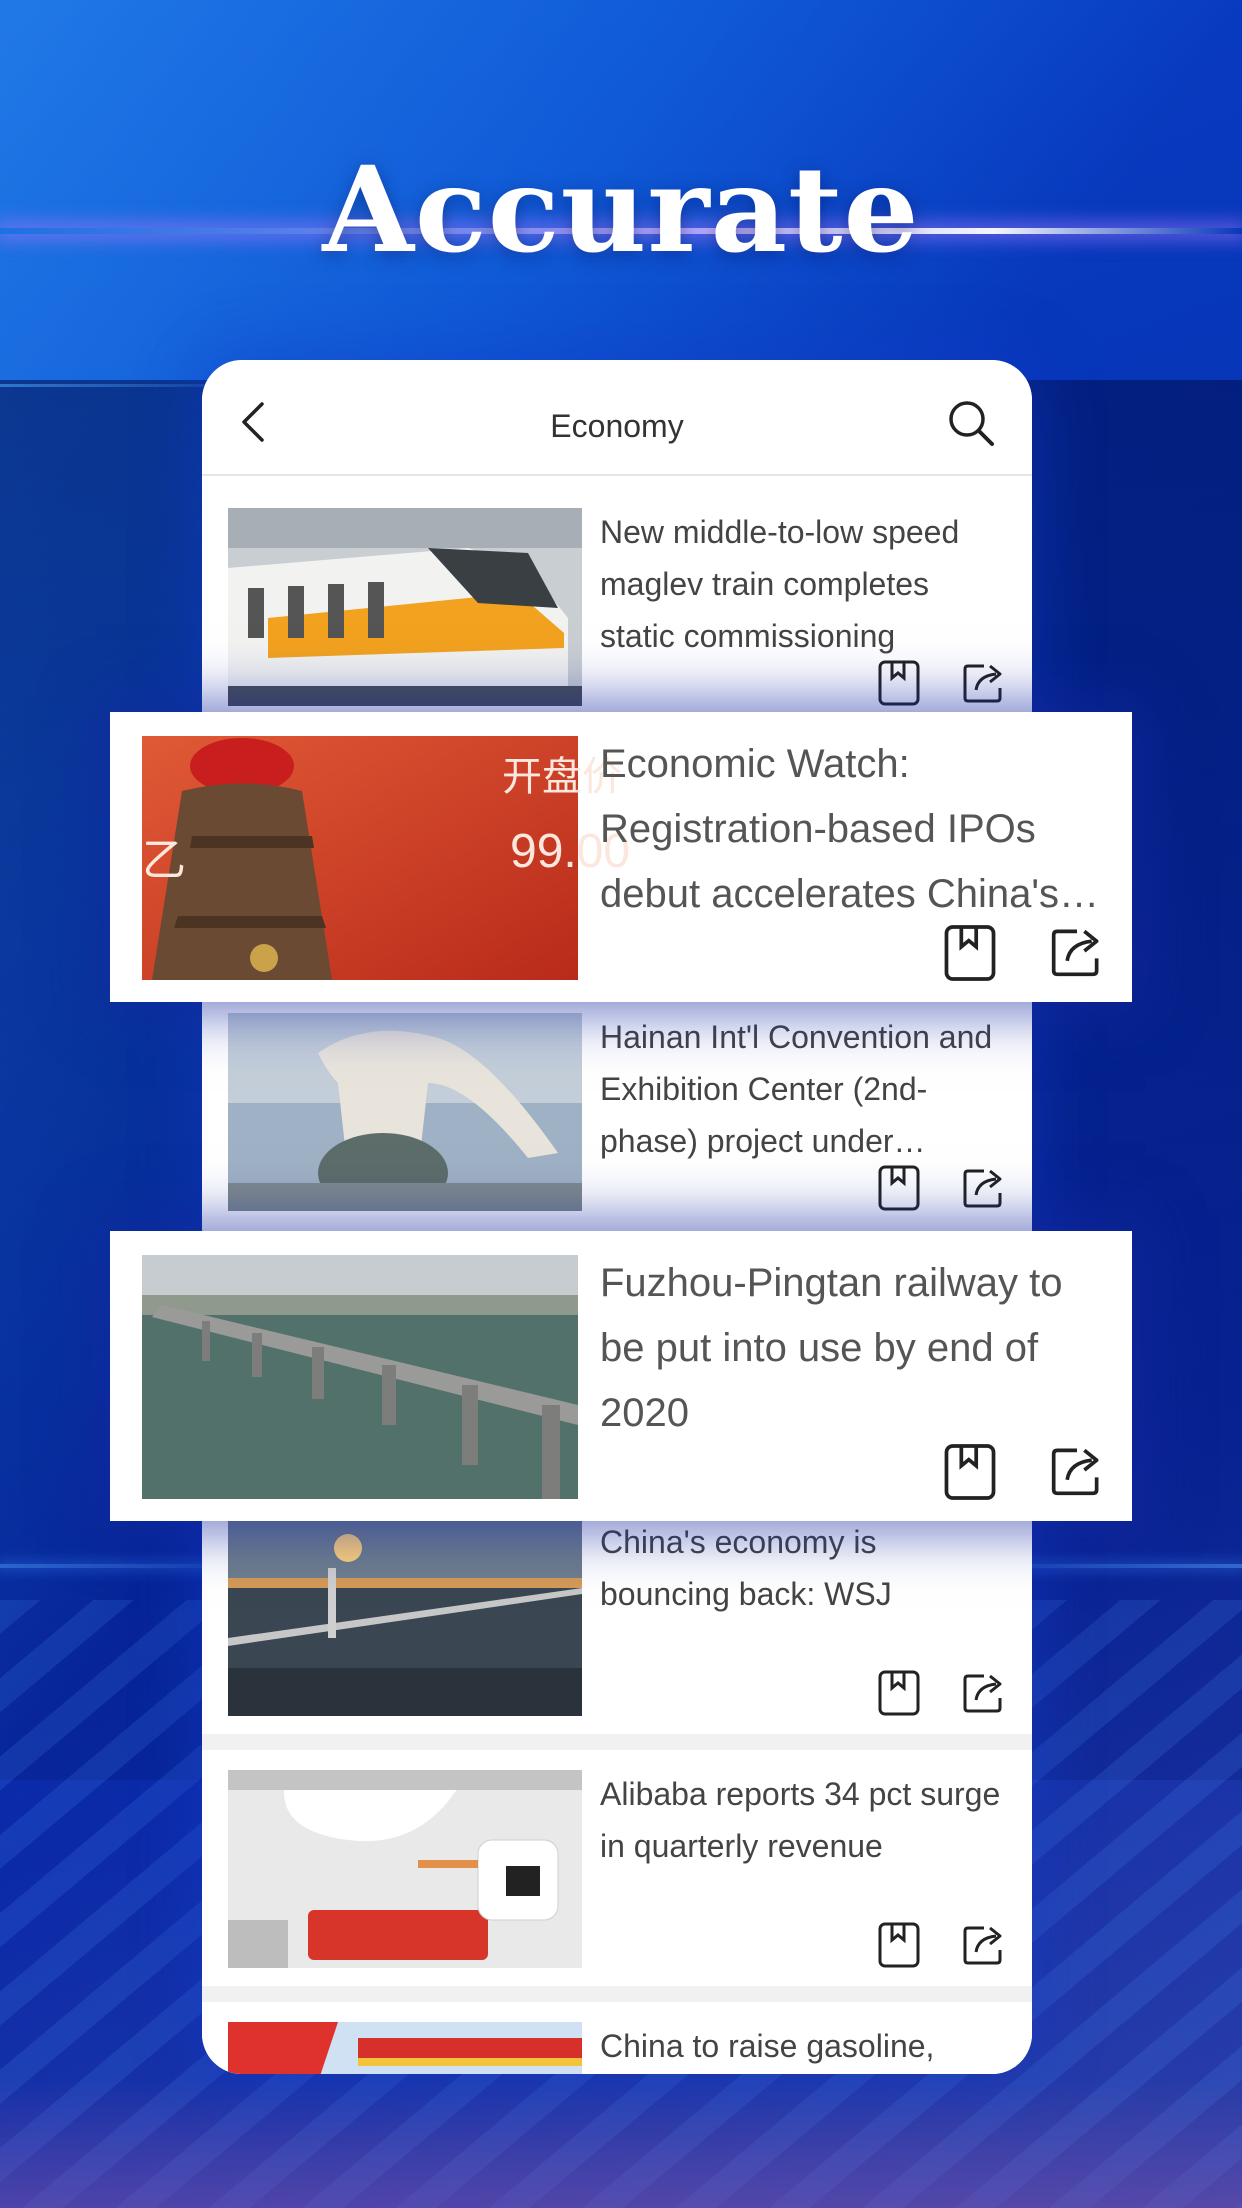 This screenshot has width=1242, height=2208. I want to click on list-item: China to raise gasoline,, so click(617, 2038).